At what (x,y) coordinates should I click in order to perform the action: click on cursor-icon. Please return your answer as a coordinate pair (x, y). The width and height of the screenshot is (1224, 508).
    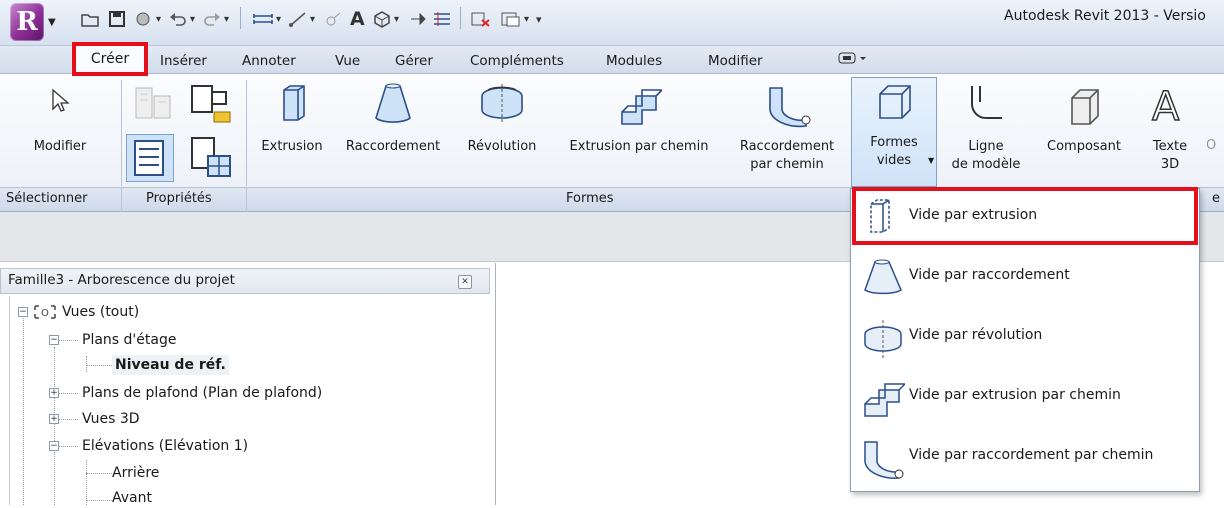
    Looking at the image, I should click on (61, 100).